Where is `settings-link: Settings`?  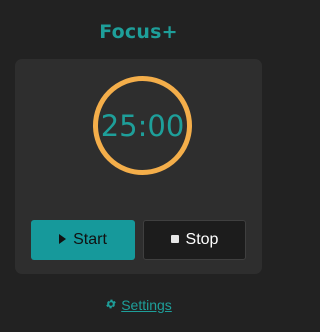 settings-link: Settings is located at coordinates (138, 305).